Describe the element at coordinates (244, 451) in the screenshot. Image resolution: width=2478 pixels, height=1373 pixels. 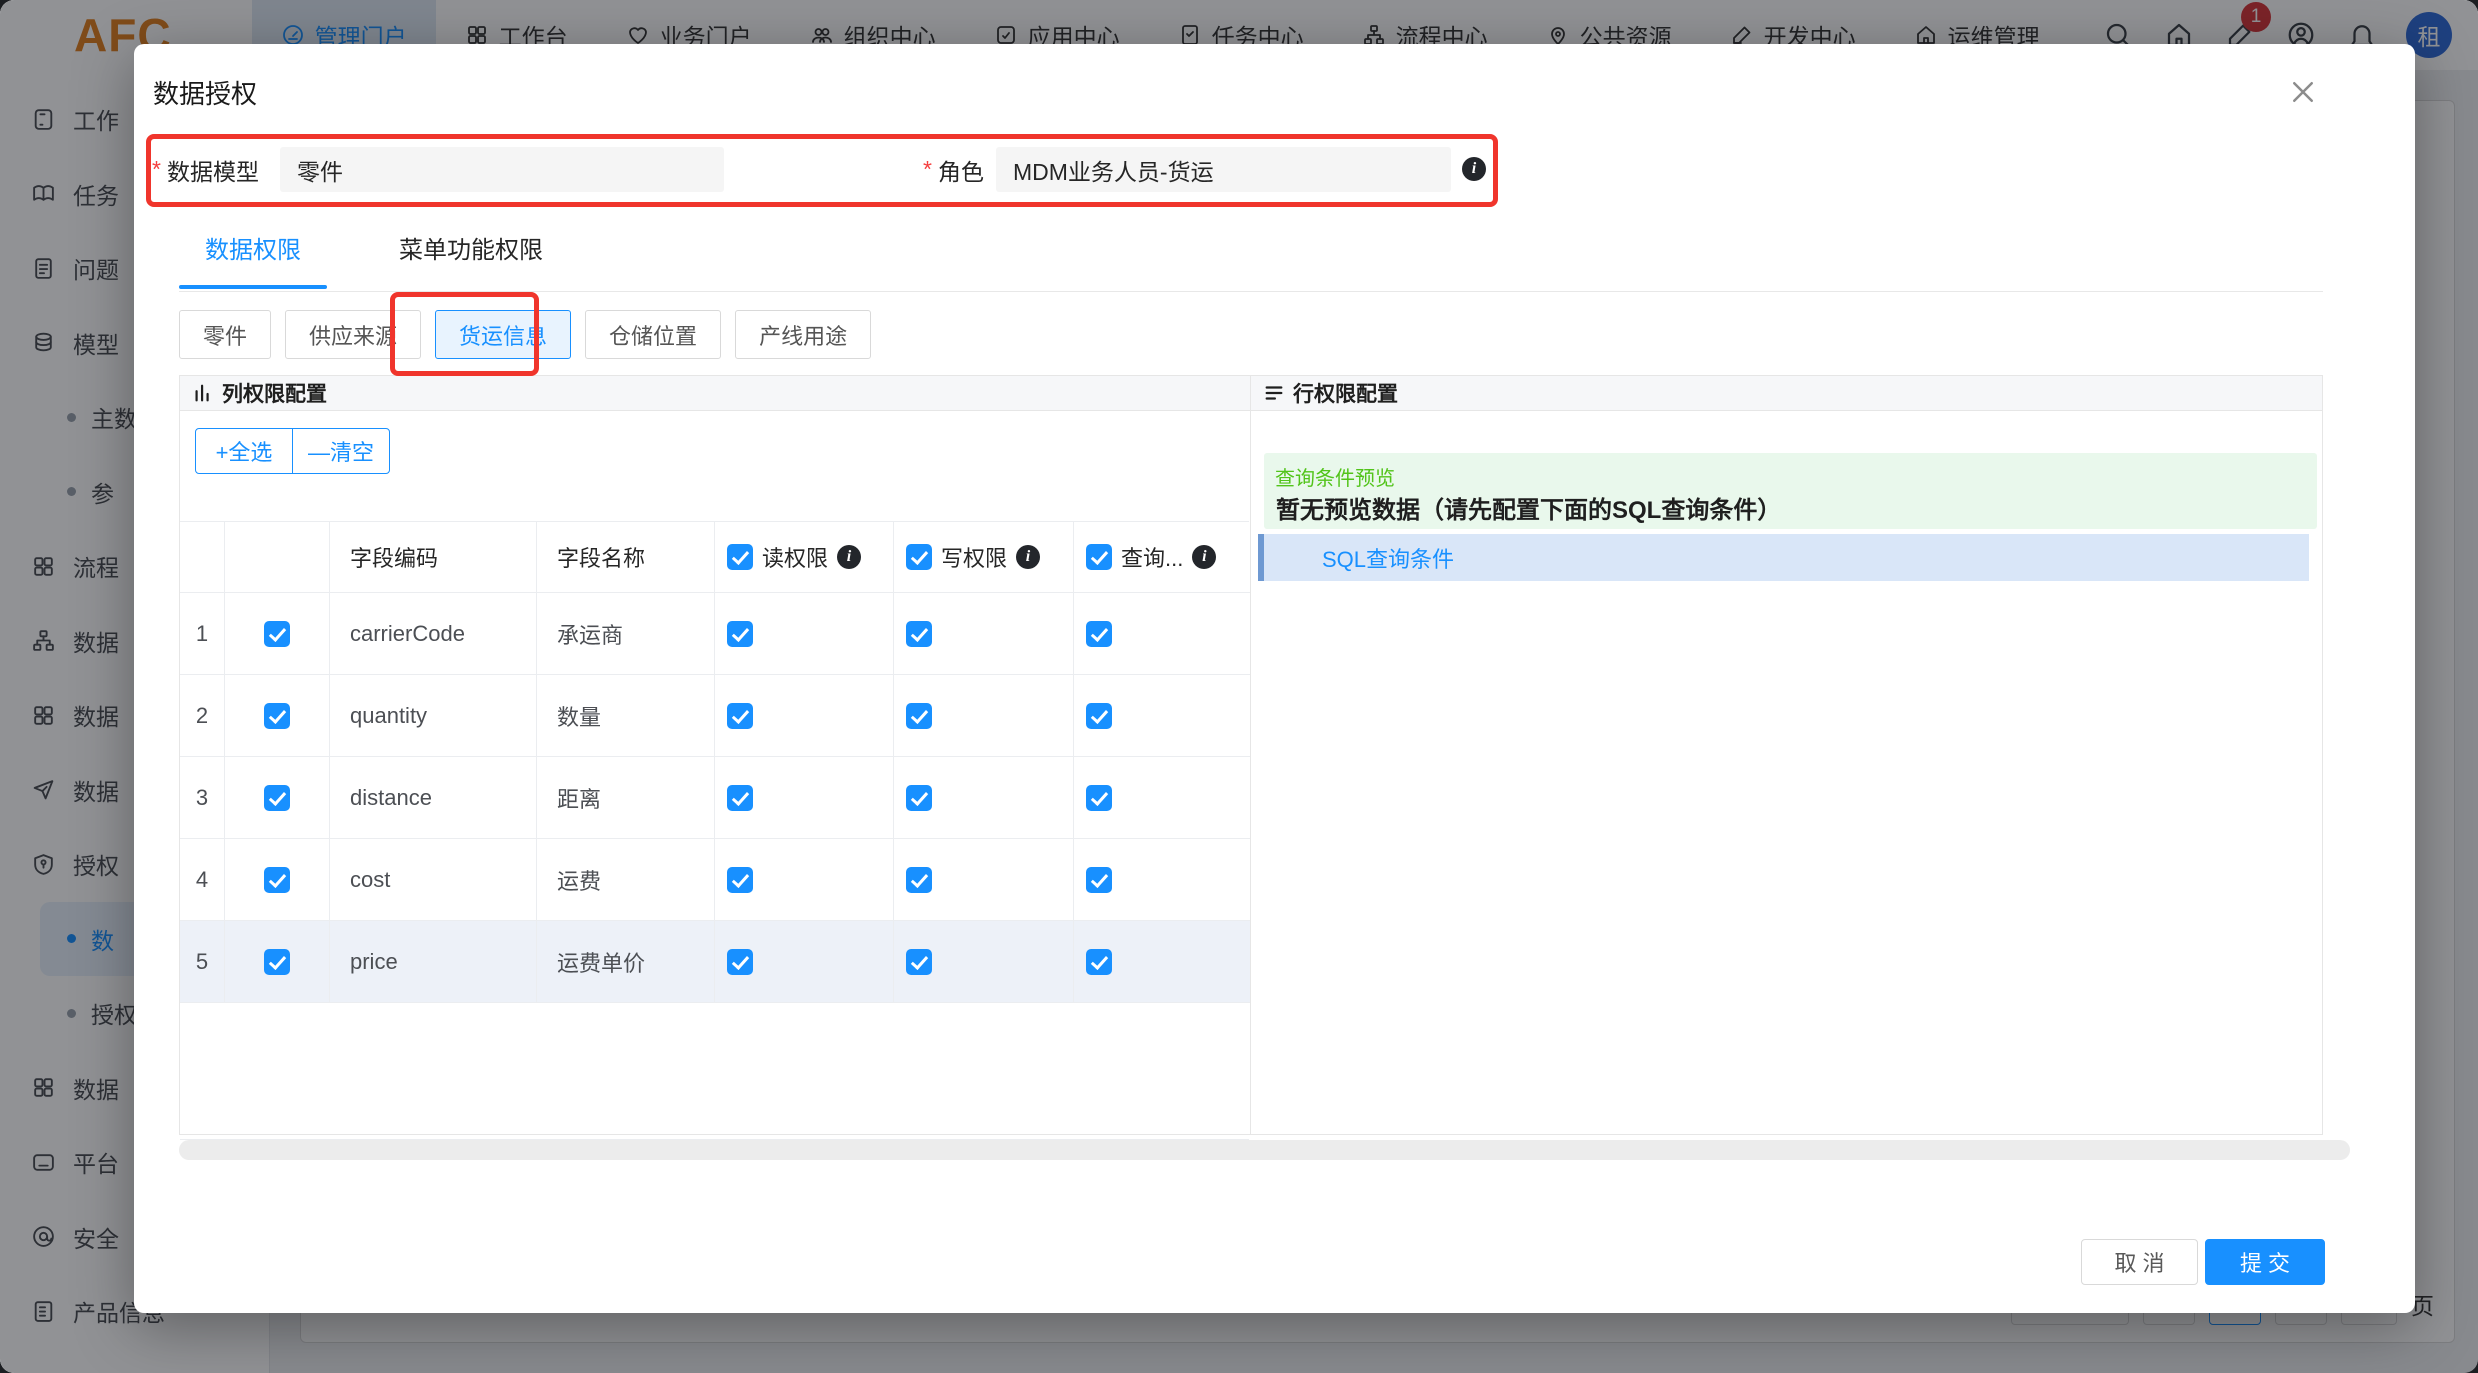
I see `select-all-button: +全选` at that location.